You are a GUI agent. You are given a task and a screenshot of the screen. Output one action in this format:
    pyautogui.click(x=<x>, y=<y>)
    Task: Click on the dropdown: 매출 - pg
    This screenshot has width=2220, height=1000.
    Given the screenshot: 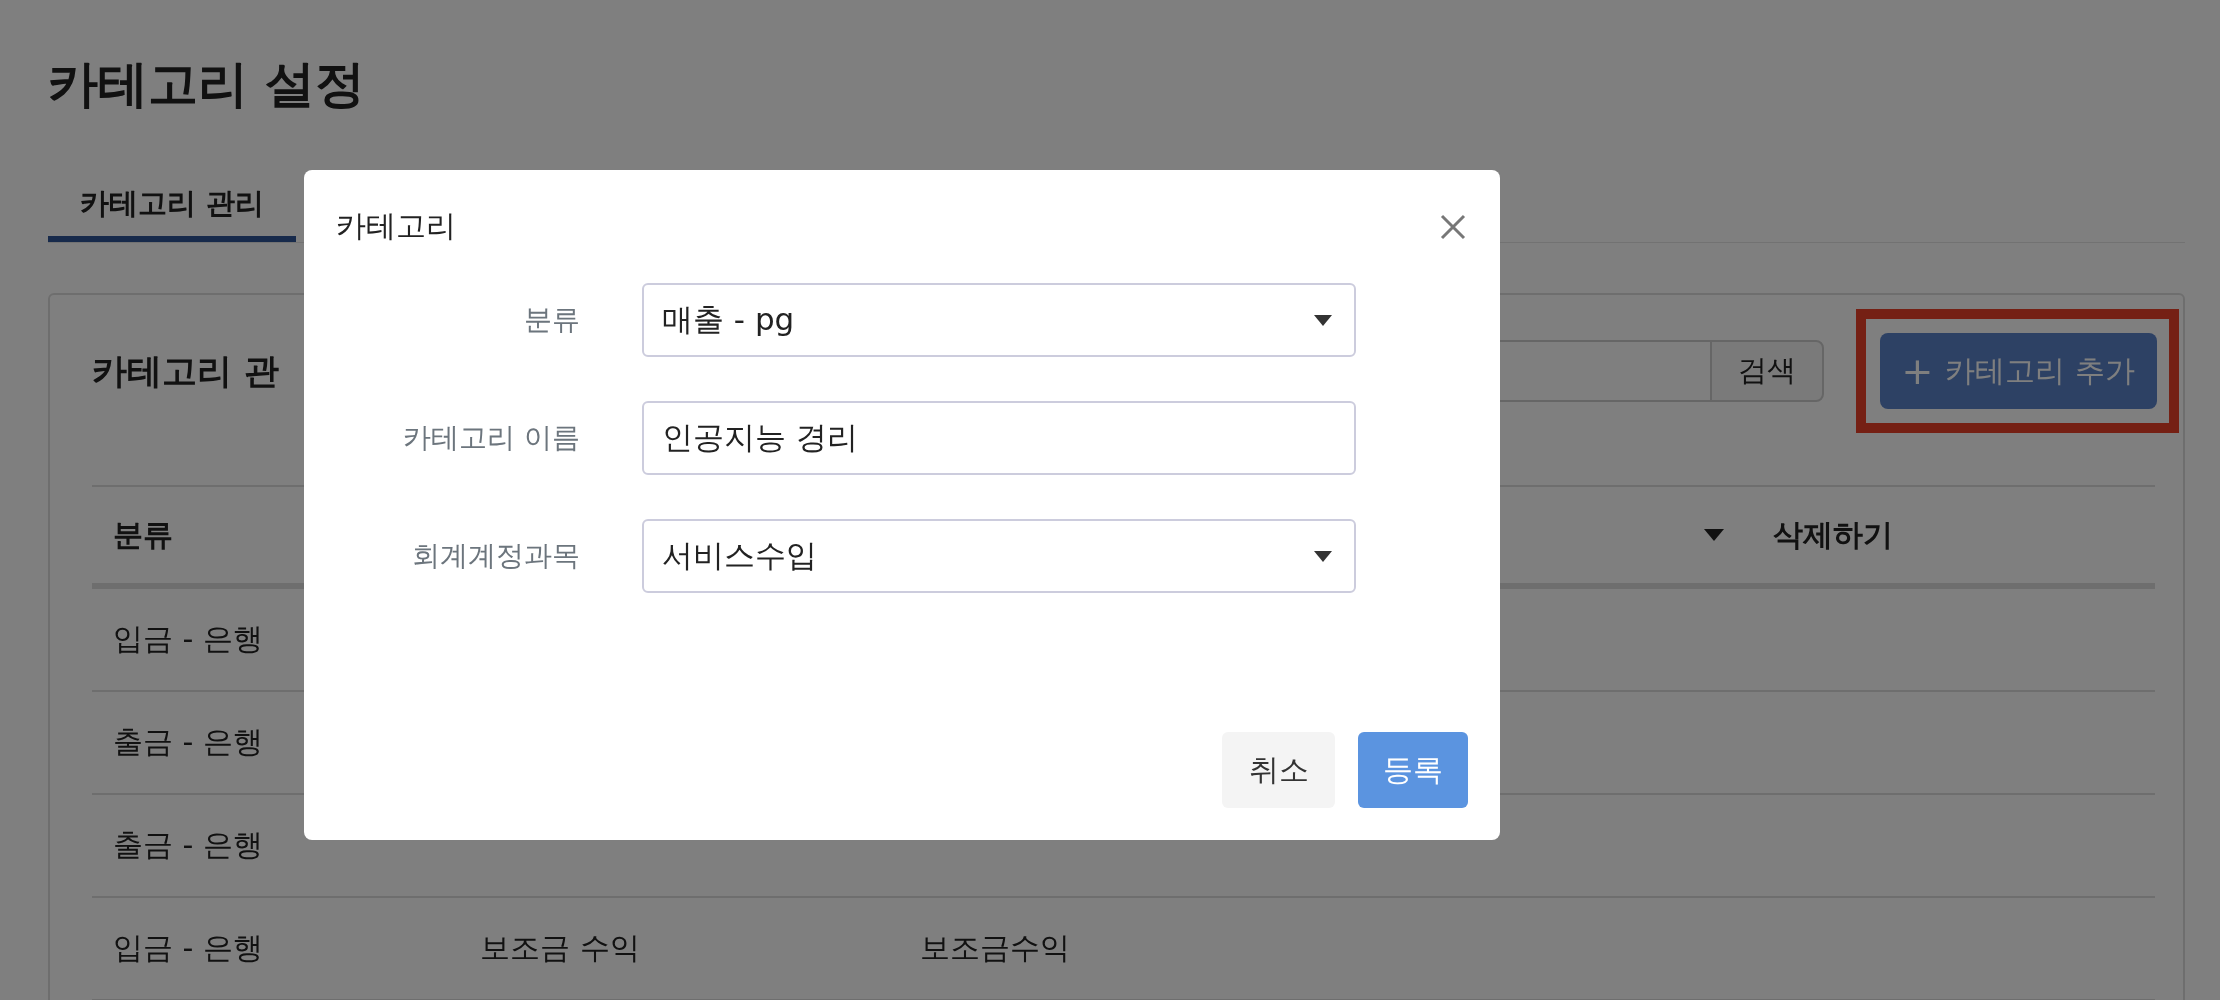 What is the action you would take?
    pyautogui.click(x=999, y=320)
    